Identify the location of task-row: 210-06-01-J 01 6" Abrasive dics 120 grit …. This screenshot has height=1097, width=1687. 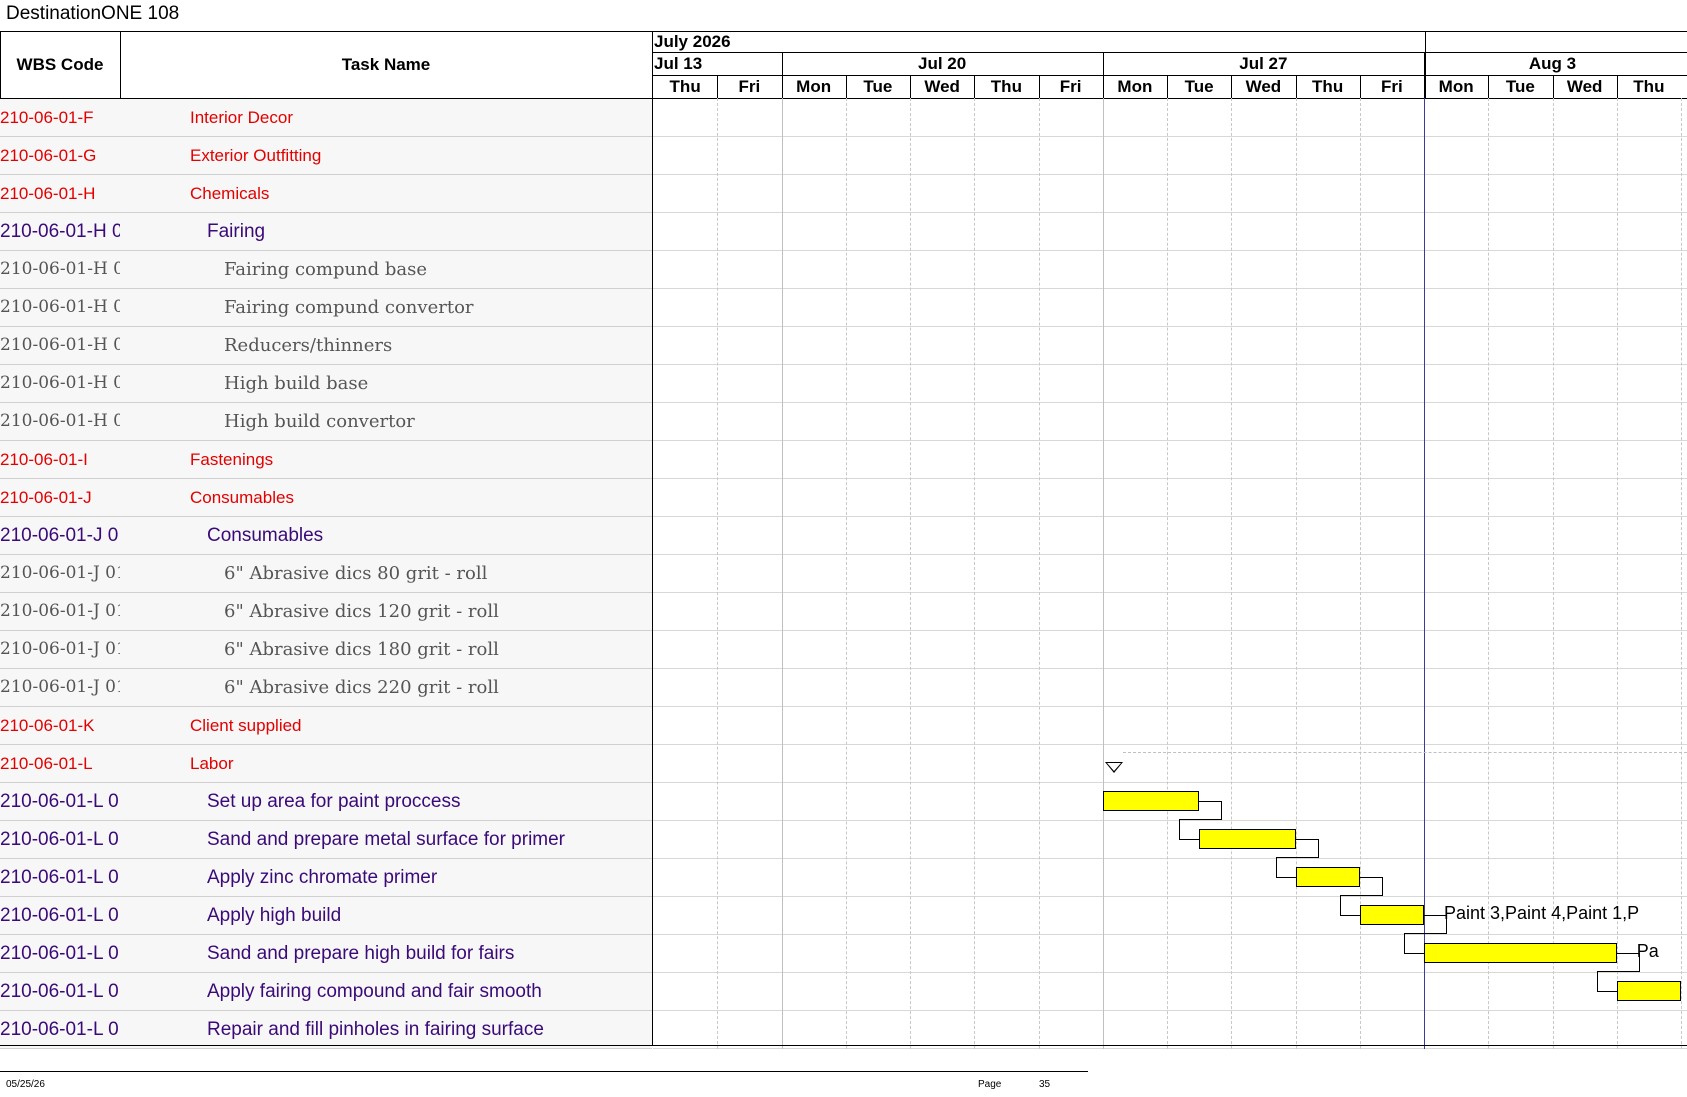
(326, 612).